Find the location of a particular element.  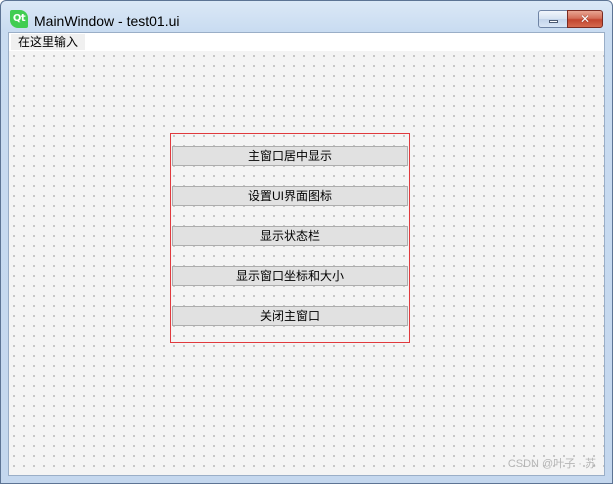

minimize-button is located at coordinates (553, 19).